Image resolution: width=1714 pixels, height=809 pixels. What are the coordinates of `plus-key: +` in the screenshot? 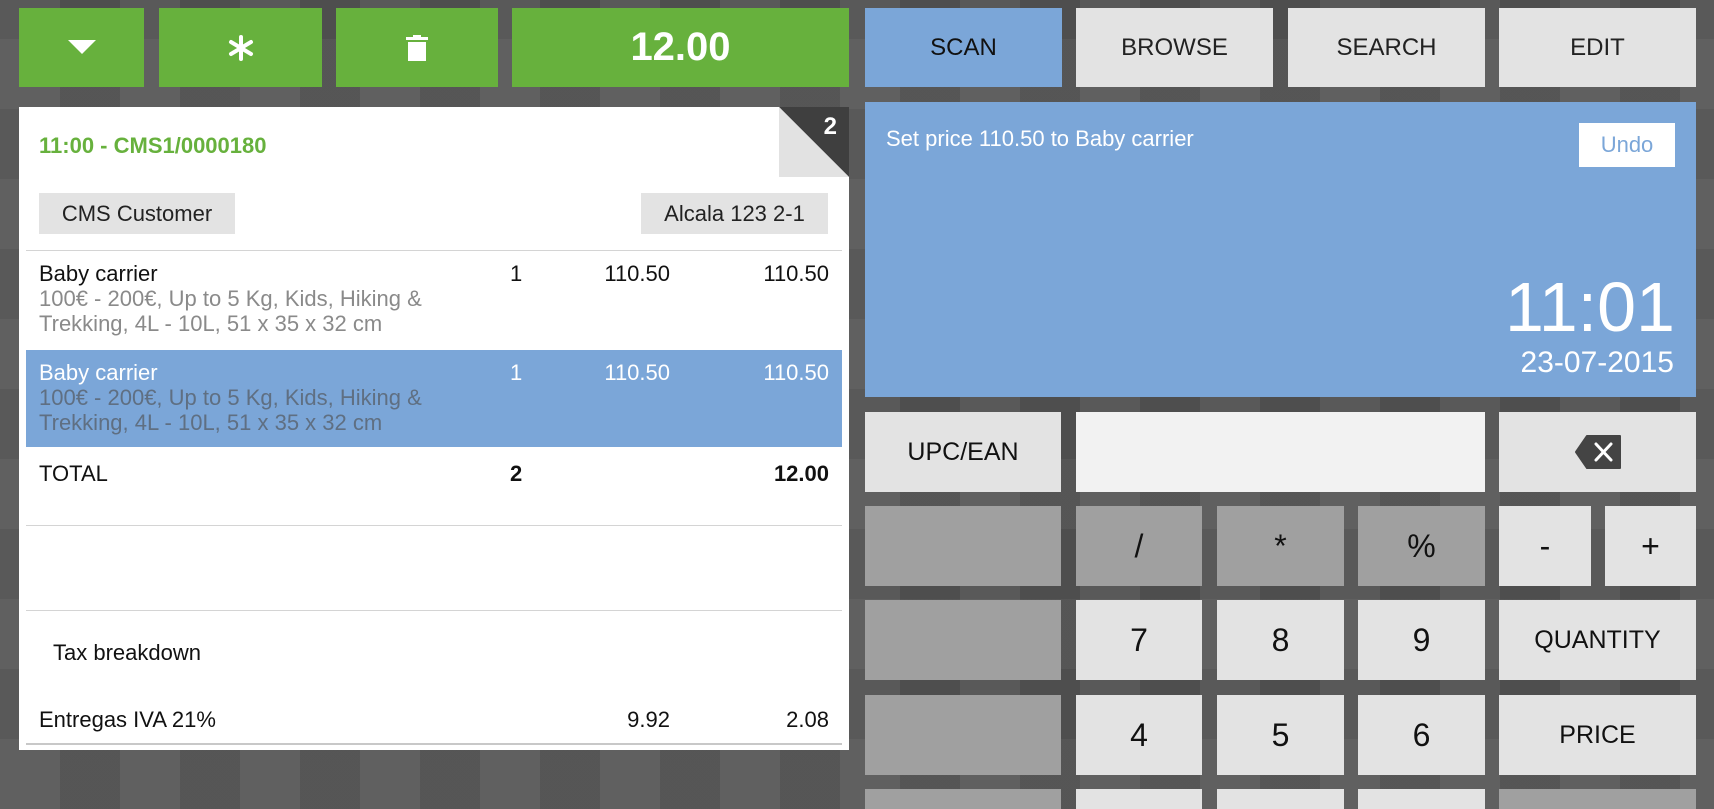 It's located at (1650, 546).